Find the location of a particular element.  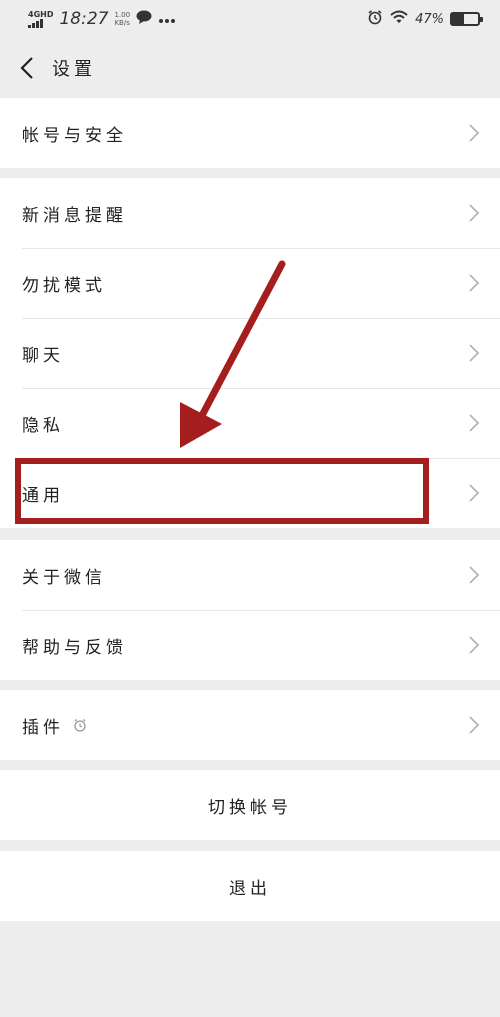

settings-item-label: 插件 is located at coordinates (43, 727).